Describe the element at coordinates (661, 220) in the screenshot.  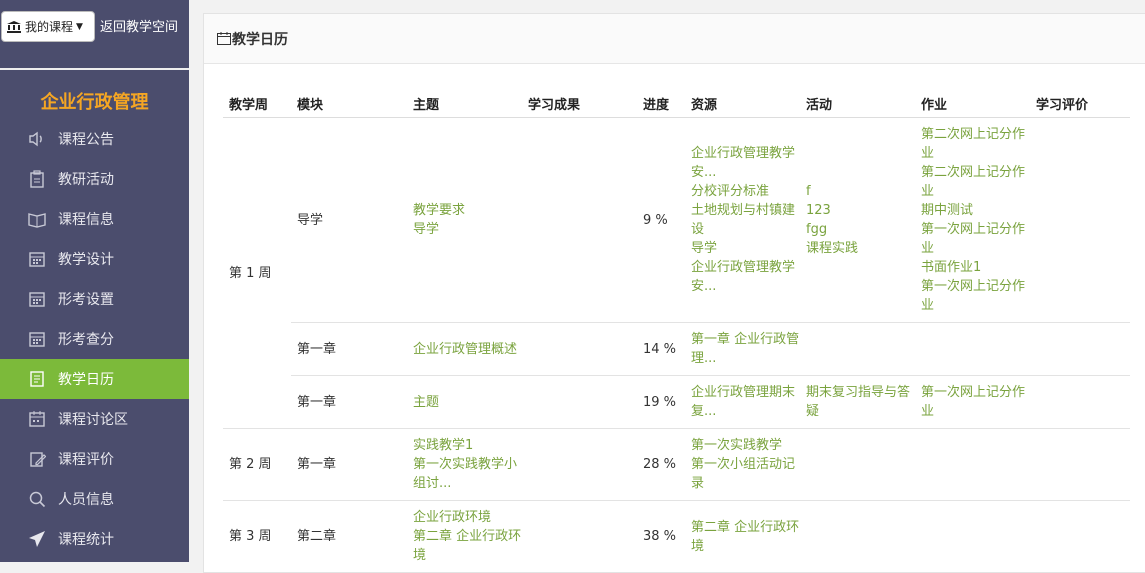
I see `progress-cell: 9 %` at that location.